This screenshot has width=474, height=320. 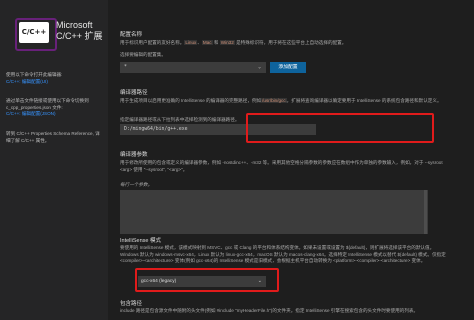 I want to click on cpp-logo-icon: C/C++, so click(x=36, y=34).